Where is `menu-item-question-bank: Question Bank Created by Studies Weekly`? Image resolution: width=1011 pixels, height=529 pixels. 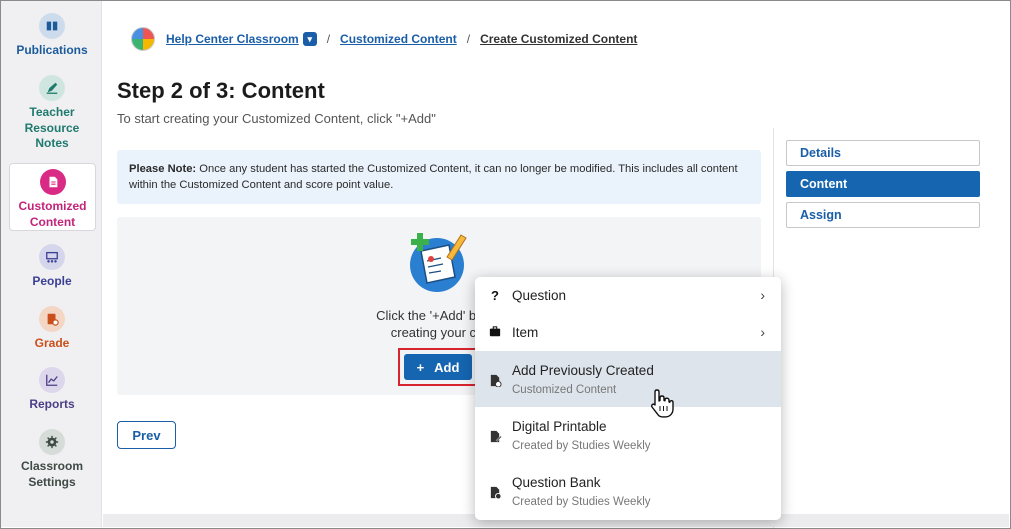
menu-item-question-bank: Question Bank Created by Studies Weekly is located at coordinates (628, 491).